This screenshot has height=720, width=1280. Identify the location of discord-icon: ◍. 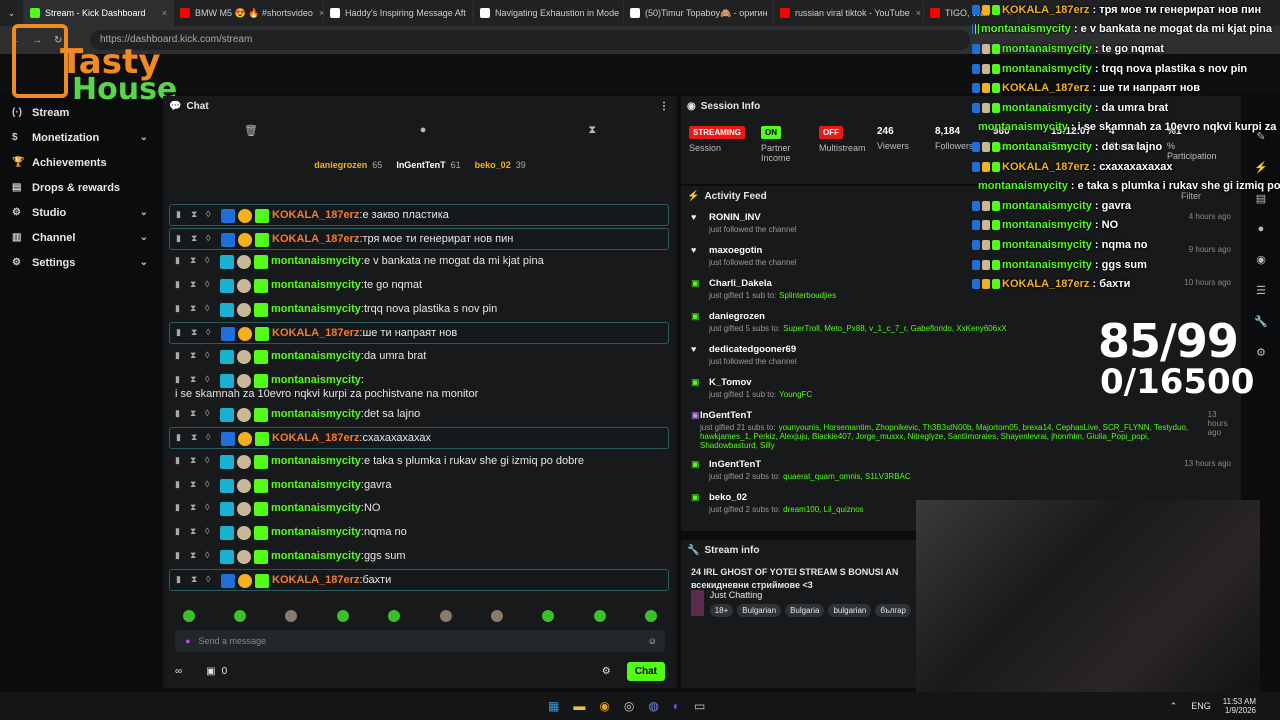
(653, 706).